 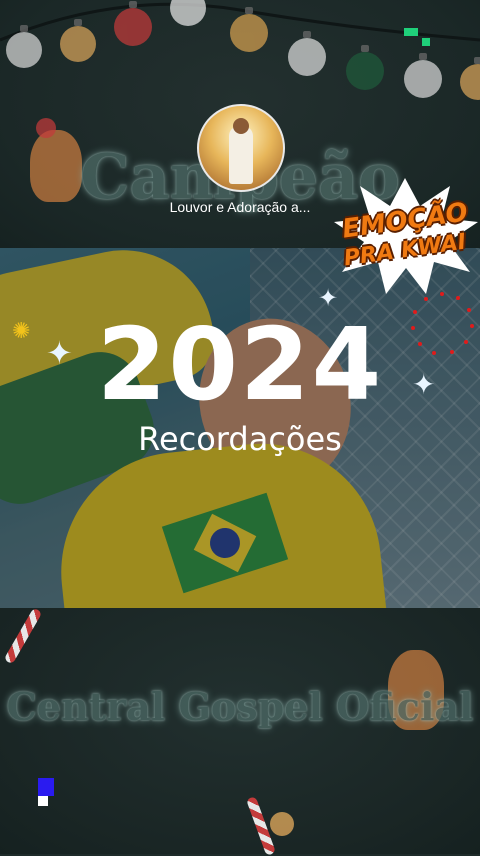 I want to click on avatar-head, so click(x=241, y=126).